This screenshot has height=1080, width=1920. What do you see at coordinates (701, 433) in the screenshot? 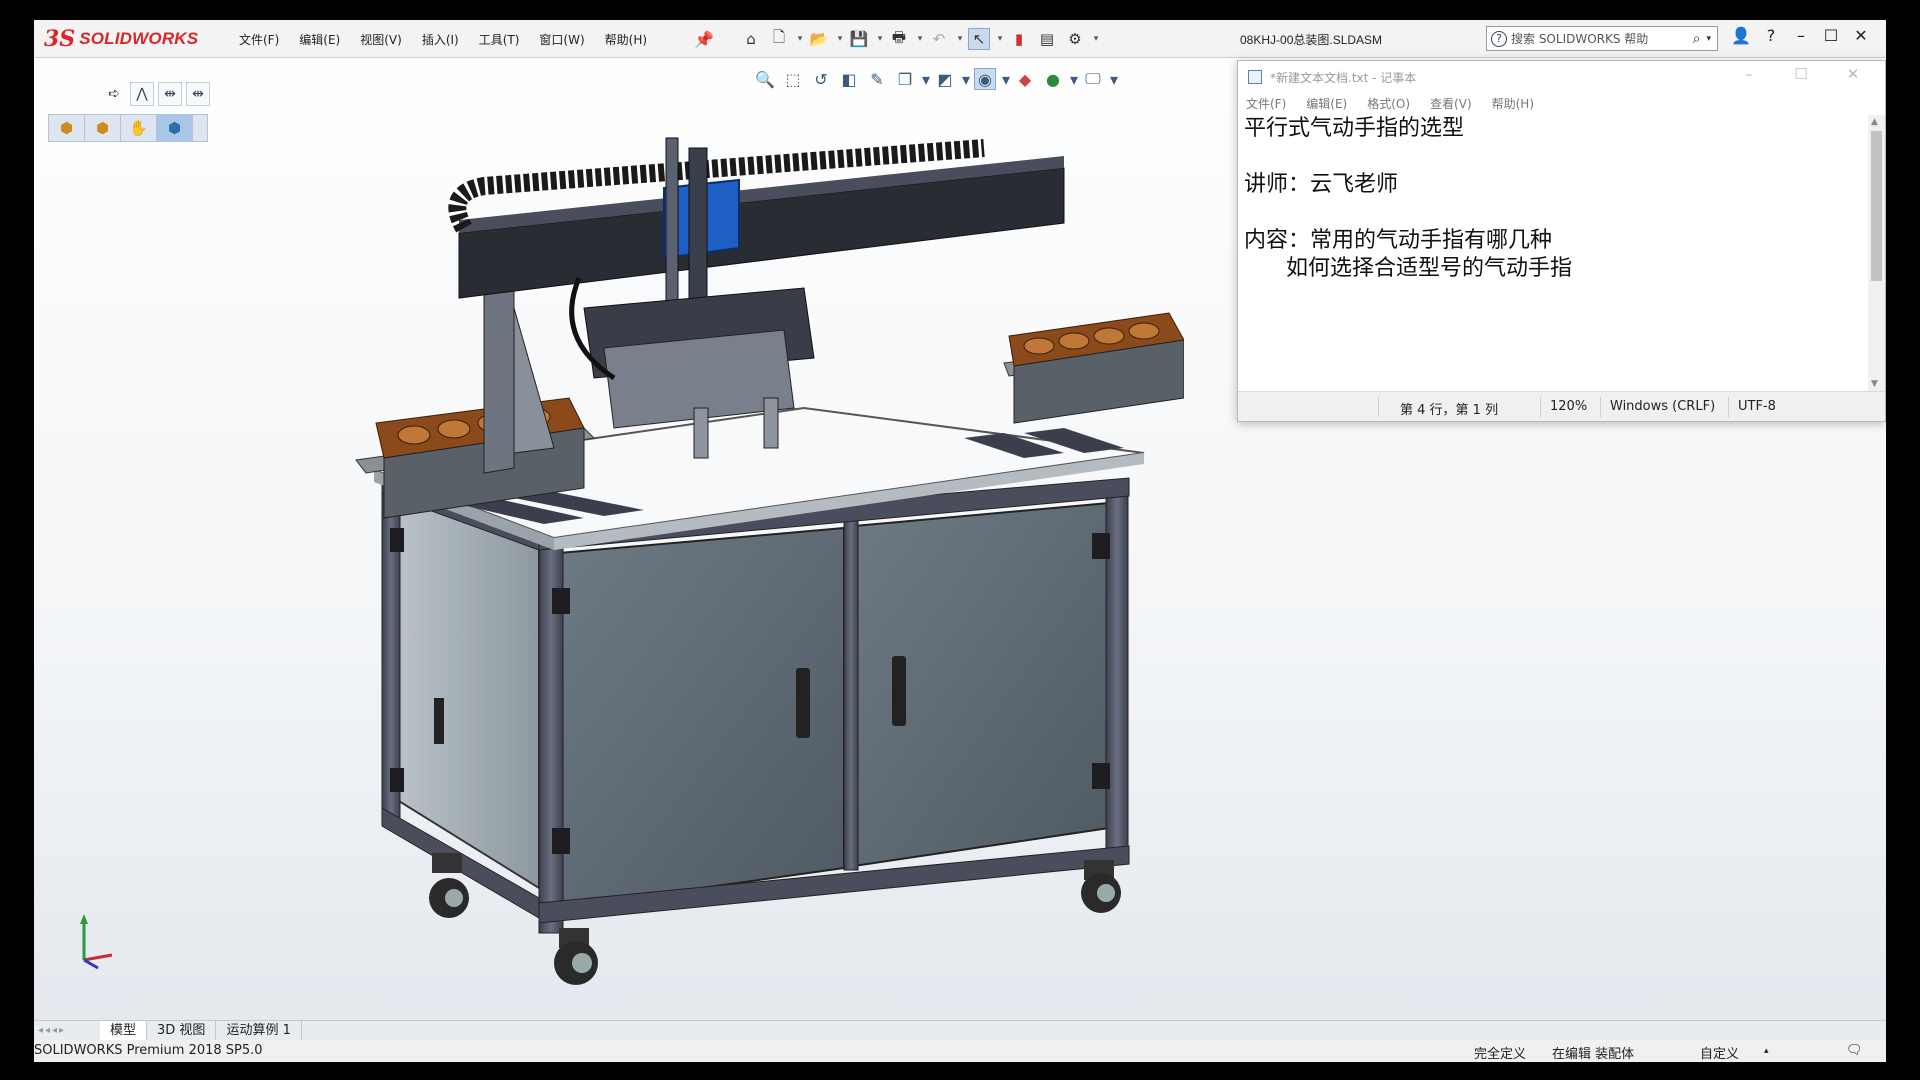
I see `cylinder-rod` at bounding box center [701, 433].